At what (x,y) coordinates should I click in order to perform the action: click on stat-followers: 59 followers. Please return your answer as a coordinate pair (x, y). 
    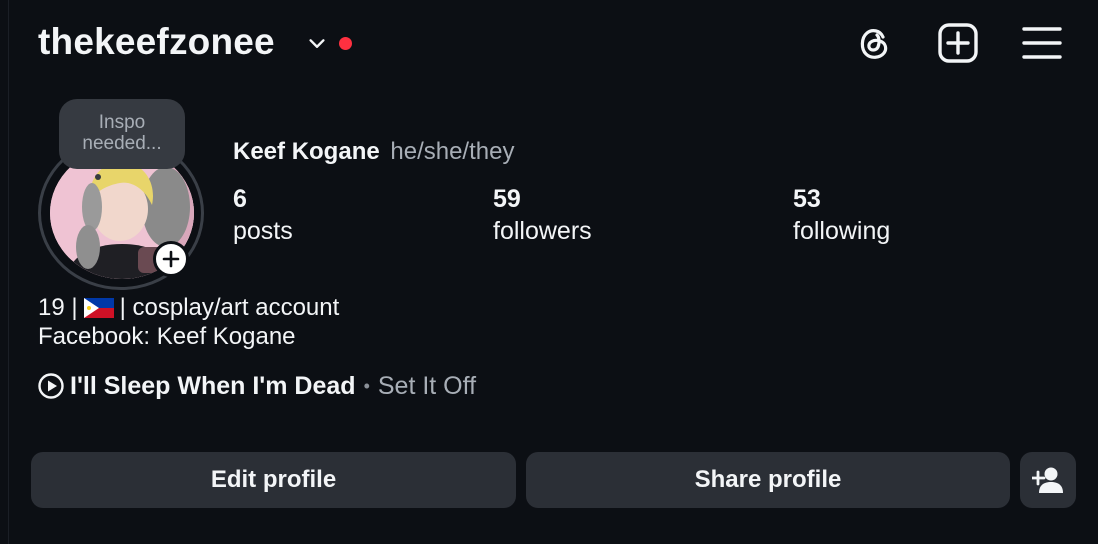
    Looking at the image, I should click on (542, 216).